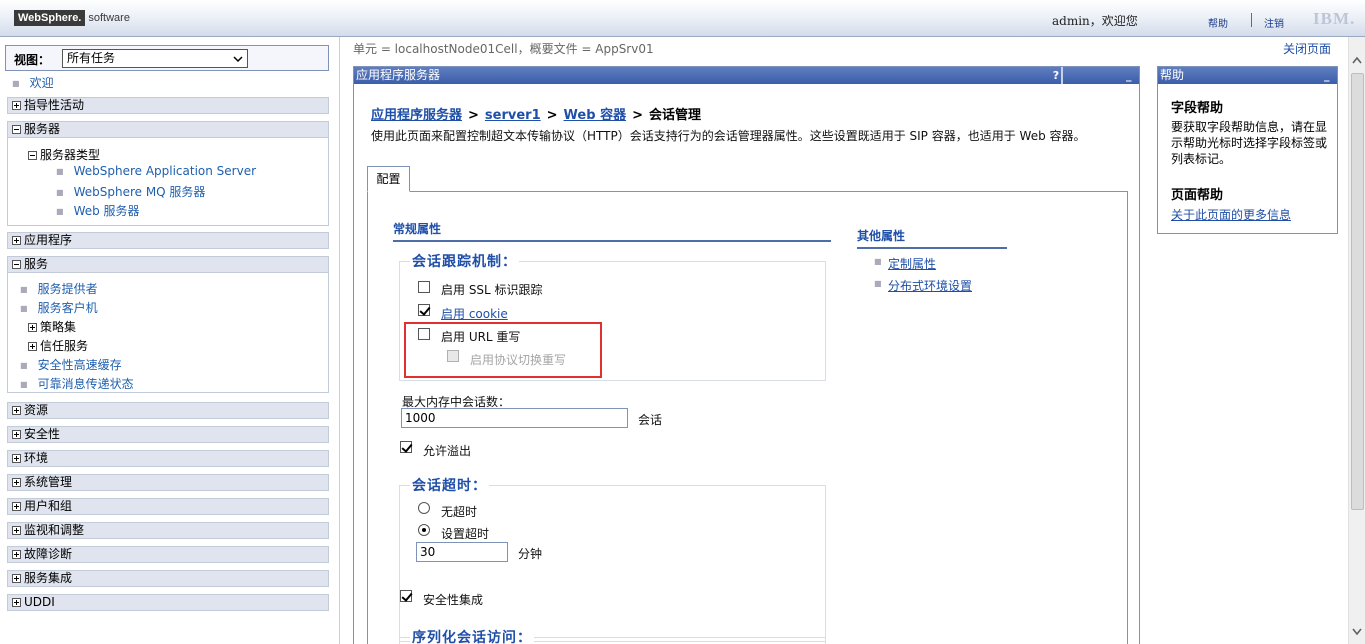  What do you see at coordinates (64, 154) in the screenshot?
I see `nav-server-types: 服务器类型` at bounding box center [64, 154].